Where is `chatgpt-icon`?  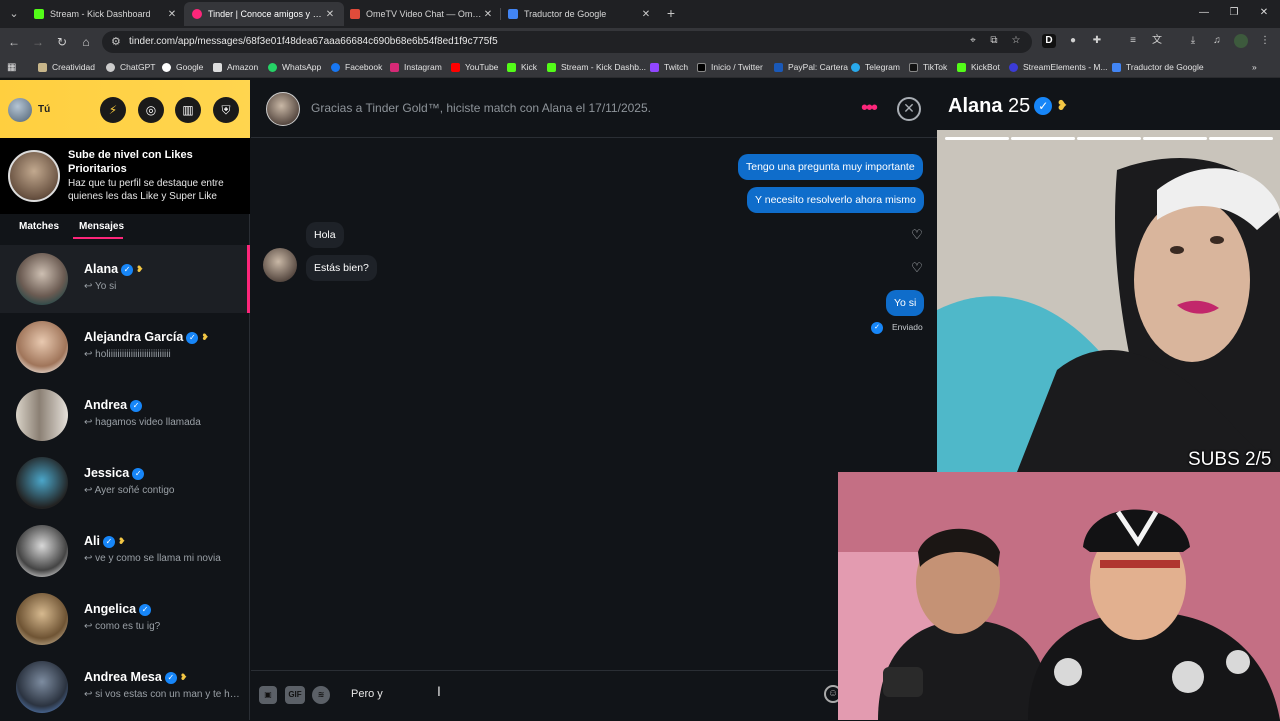
chatgpt-icon is located at coordinates (110, 67).